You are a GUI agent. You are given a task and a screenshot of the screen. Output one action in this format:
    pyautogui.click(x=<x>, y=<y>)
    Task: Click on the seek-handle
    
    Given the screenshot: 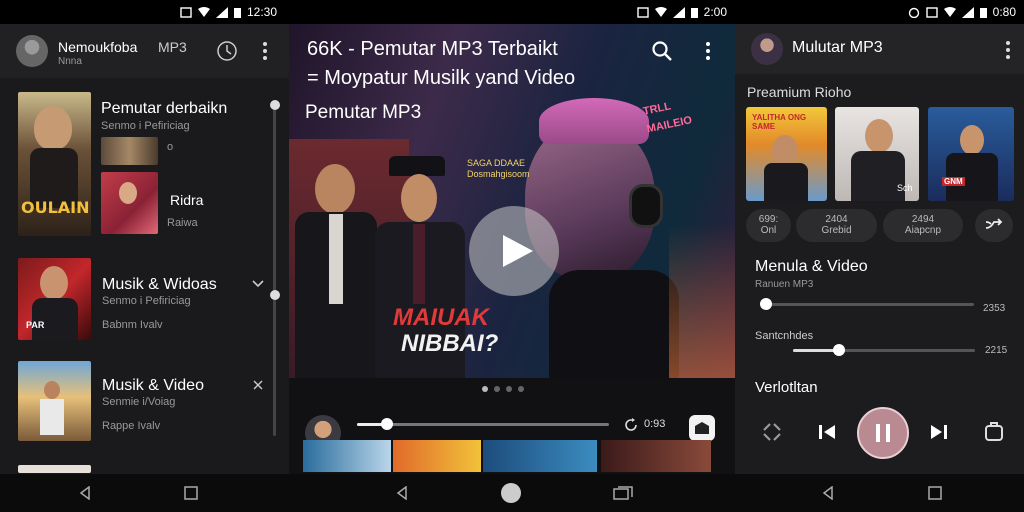 What is the action you would take?
    pyautogui.click(x=387, y=424)
    